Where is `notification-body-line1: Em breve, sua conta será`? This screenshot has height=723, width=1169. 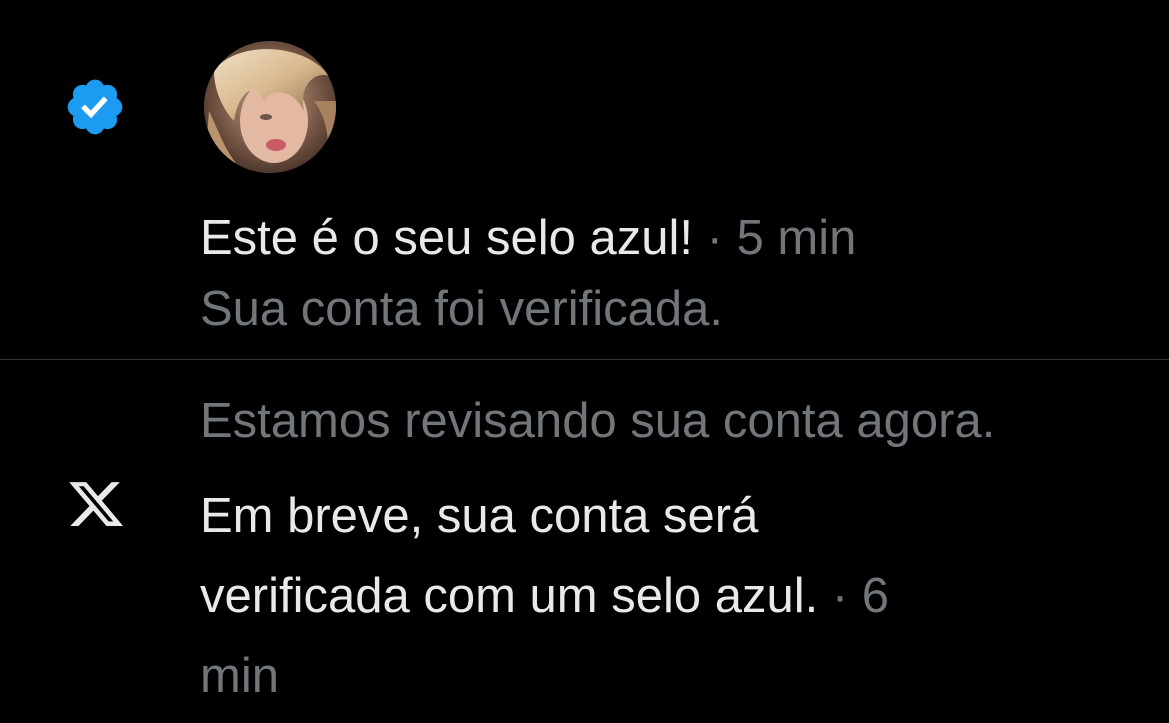
notification-body-line1: Em breve, sua conta será is located at coordinates (479, 516).